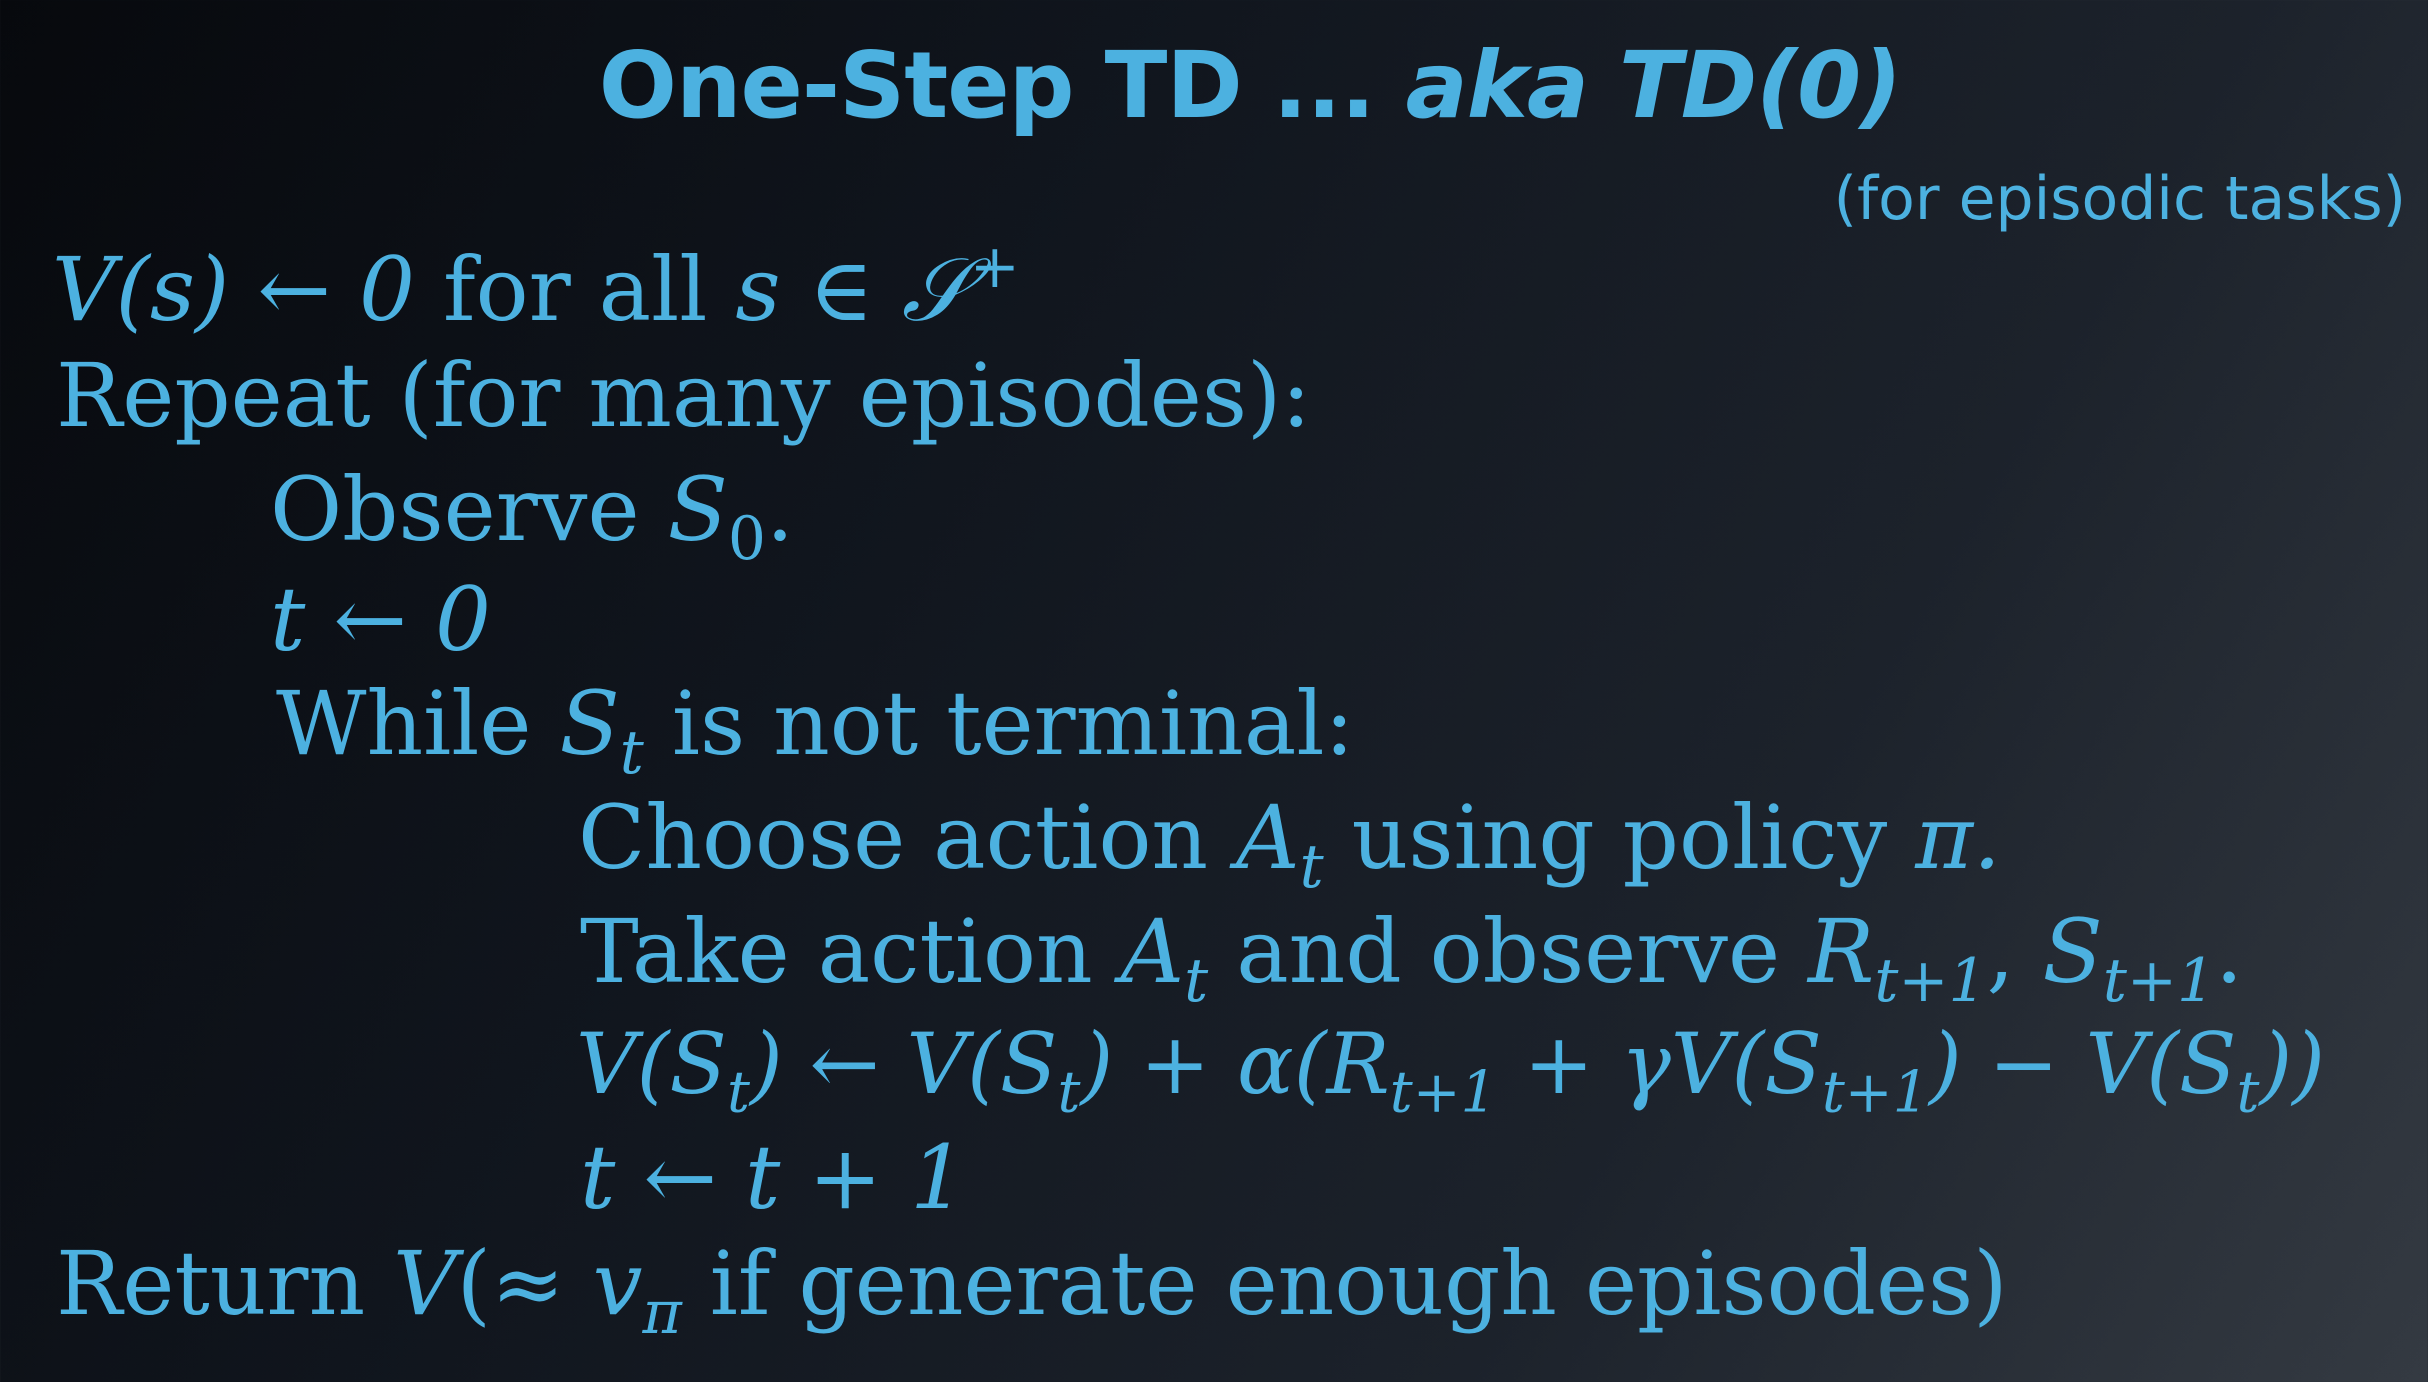  Describe the element at coordinates (510, 1283) in the screenshot. I see `return-approx: (≈` at that location.